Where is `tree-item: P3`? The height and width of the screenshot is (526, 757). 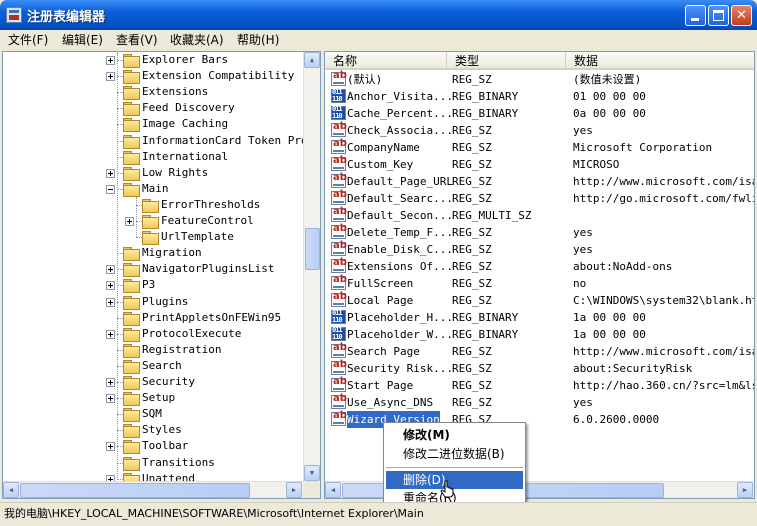
tree-item: P3 is located at coordinates (153, 285).